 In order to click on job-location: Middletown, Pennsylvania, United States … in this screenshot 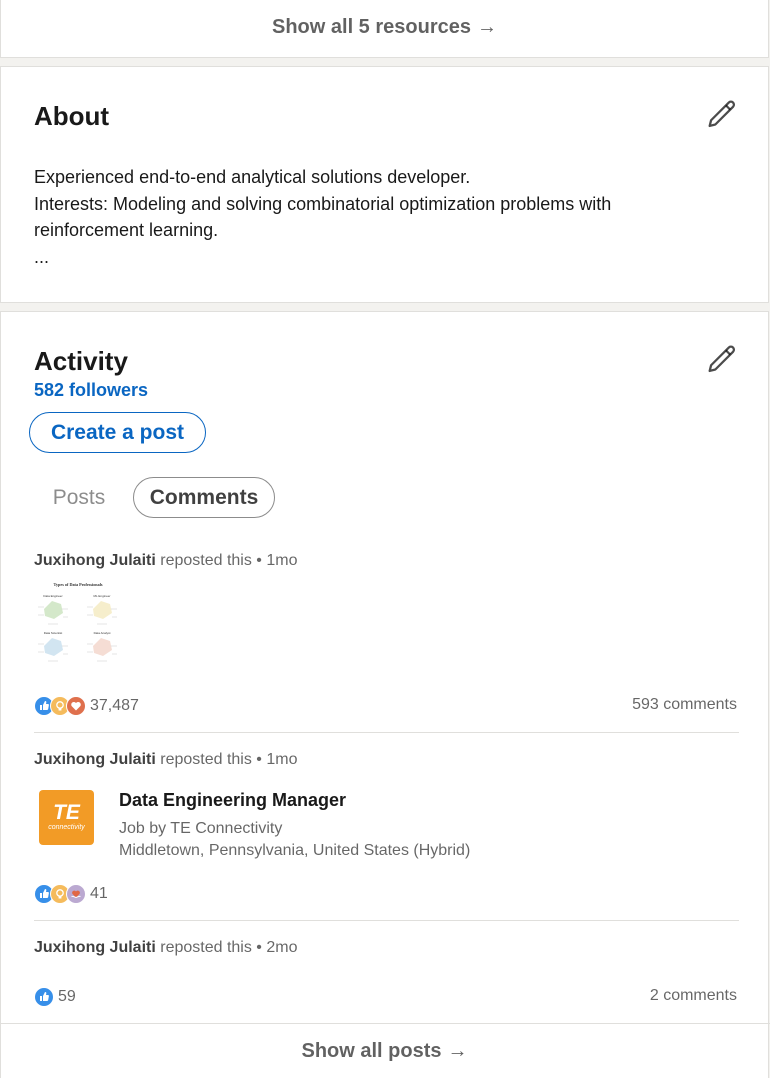, I will do `click(295, 850)`.